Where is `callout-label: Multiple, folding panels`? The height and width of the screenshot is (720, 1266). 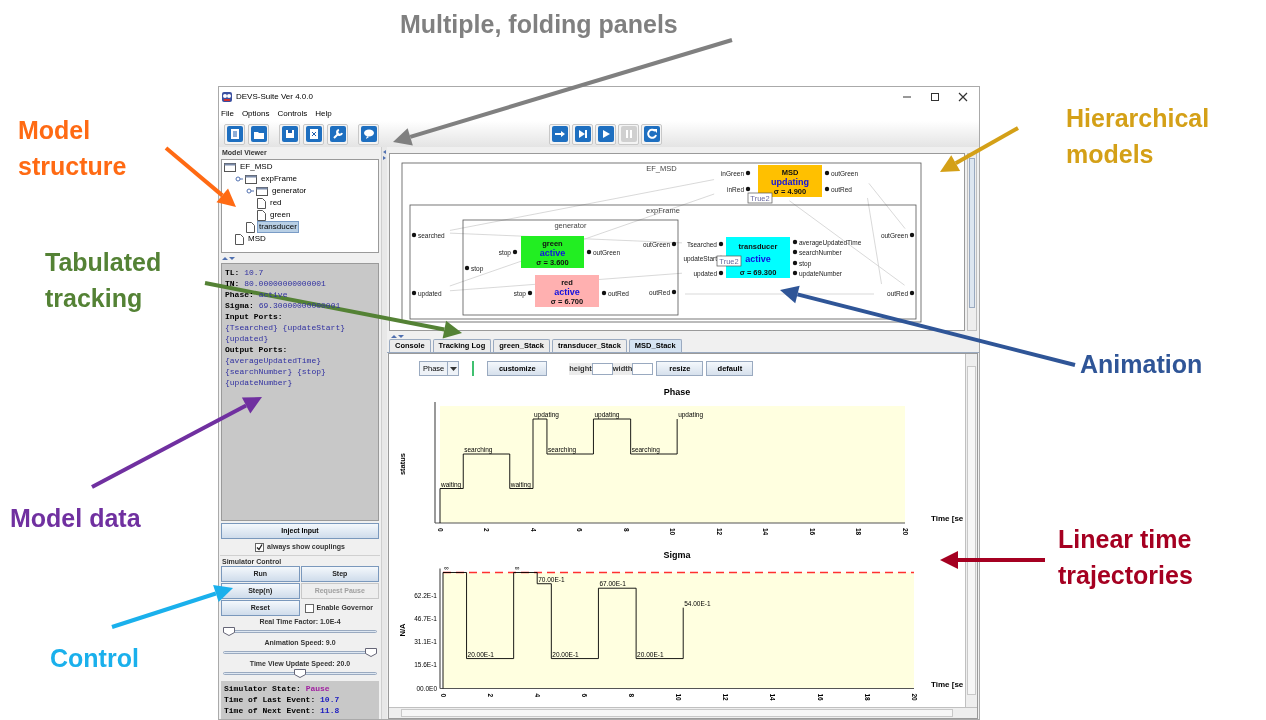
callout-label: Multiple, folding panels is located at coordinates (539, 24).